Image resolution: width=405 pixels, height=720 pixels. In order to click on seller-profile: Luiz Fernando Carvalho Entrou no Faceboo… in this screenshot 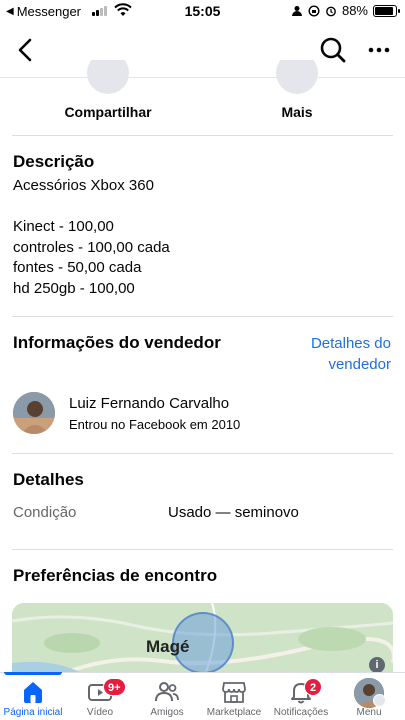, I will do `click(203, 414)`.